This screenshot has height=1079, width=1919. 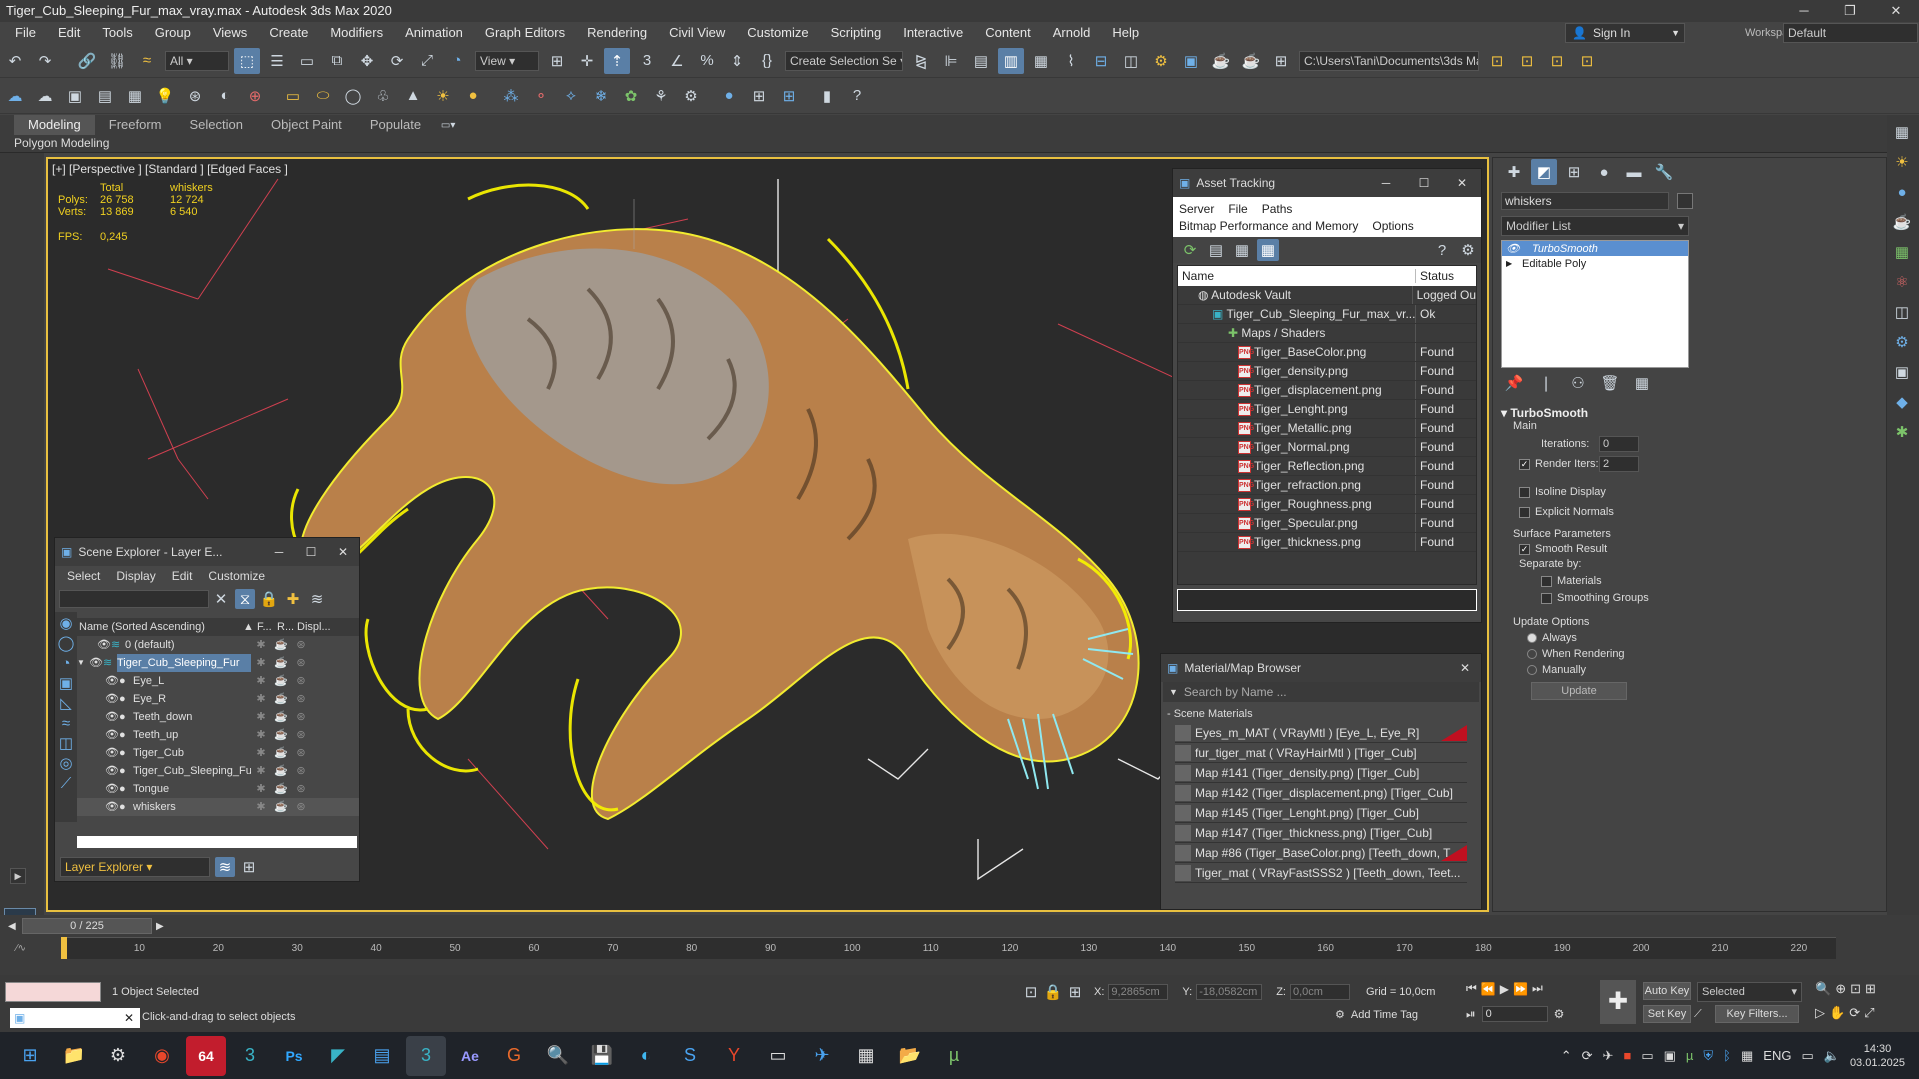 What do you see at coordinates (87, 926) in the screenshot?
I see `time-slider: 0 / 225` at bounding box center [87, 926].